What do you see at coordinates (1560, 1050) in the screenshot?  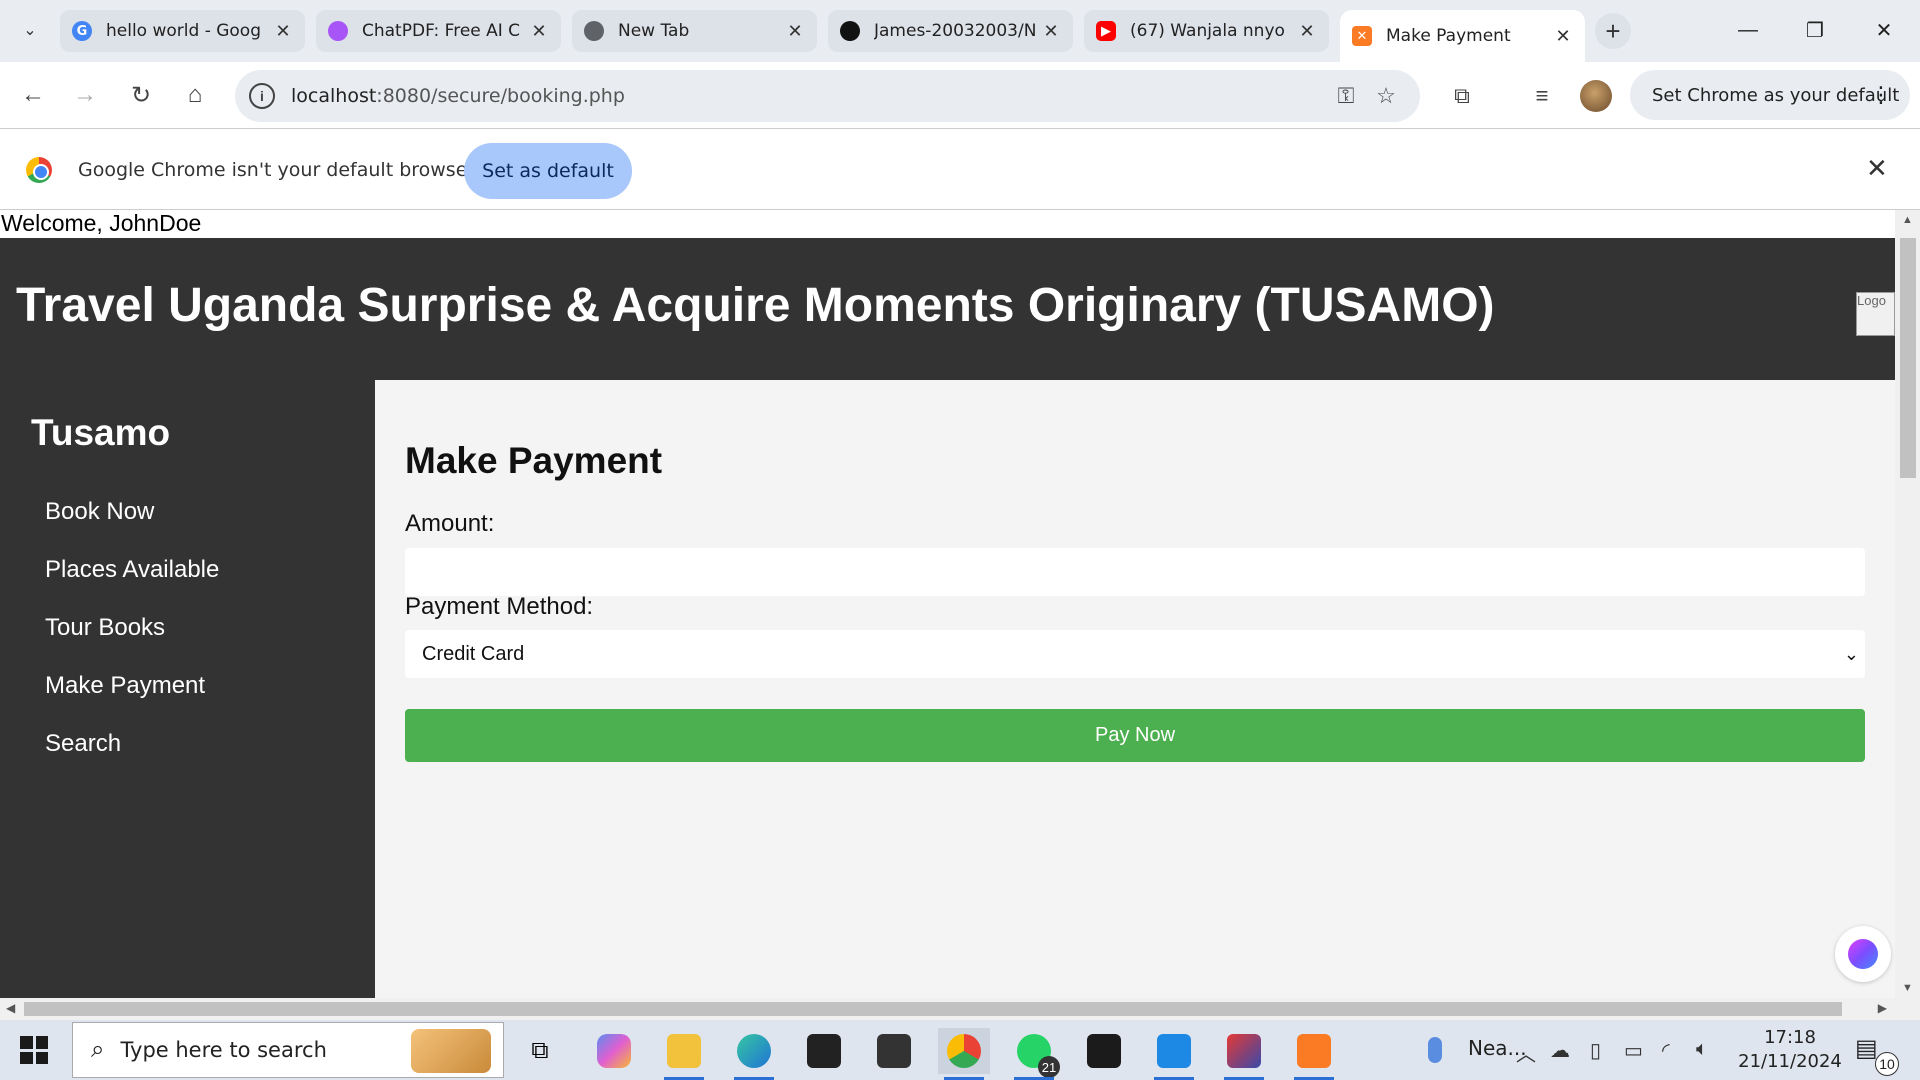 I see `onedrive-cloud-icon: ☁` at bounding box center [1560, 1050].